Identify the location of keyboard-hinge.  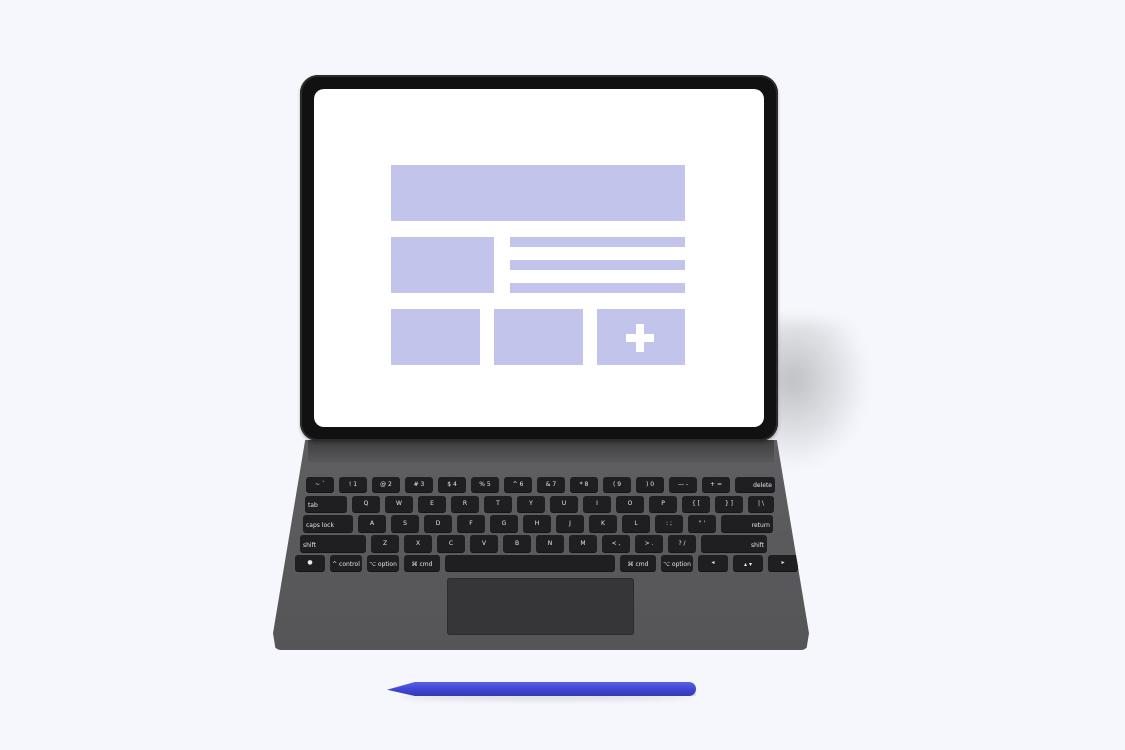
(541, 451).